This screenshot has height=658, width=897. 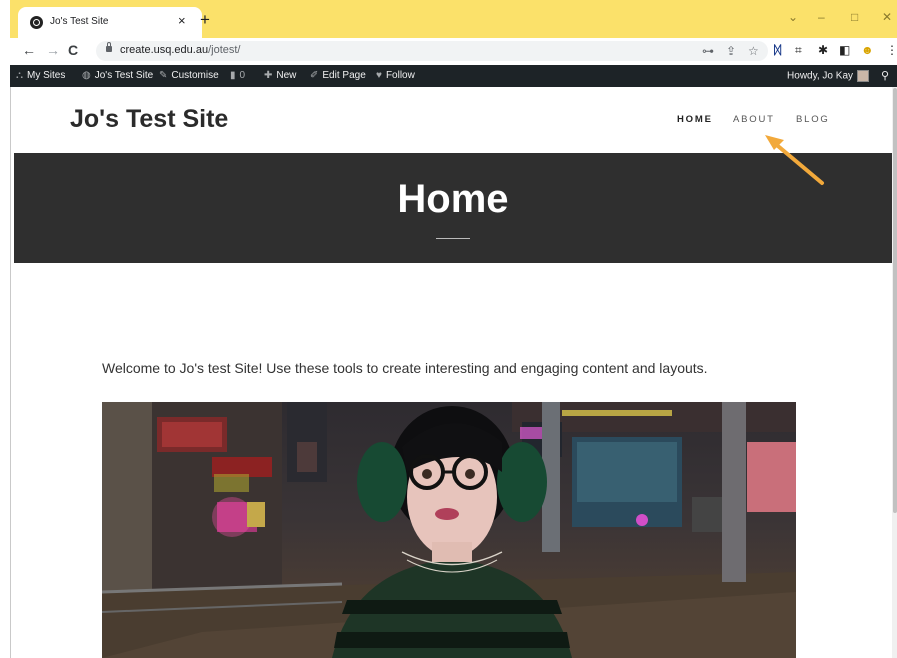 I want to click on back-button: ←, so click(x=29, y=50).